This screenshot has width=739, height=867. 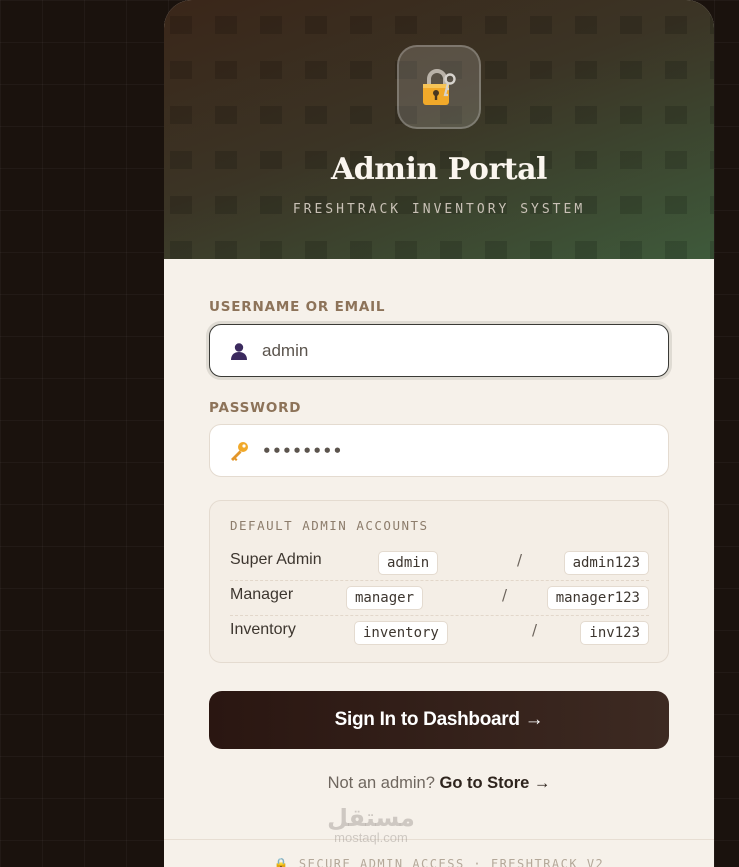 I want to click on account-row-manager: Manager manager / manager123, so click(x=439, y=599).